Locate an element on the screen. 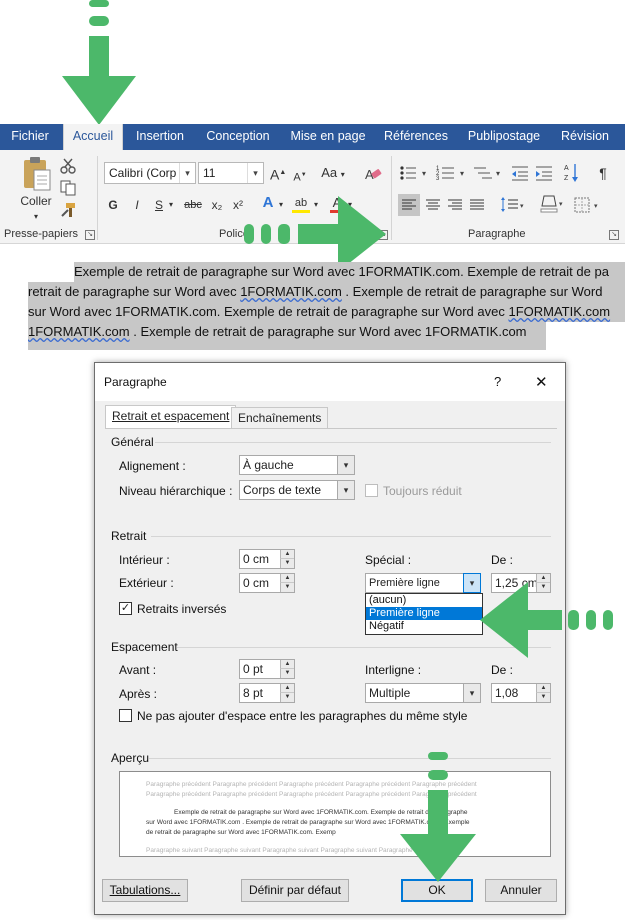 The height and width of the screenshot is (920, 625). clipboard-launcher-icon: ↘ is located at coordinates (90, 235).